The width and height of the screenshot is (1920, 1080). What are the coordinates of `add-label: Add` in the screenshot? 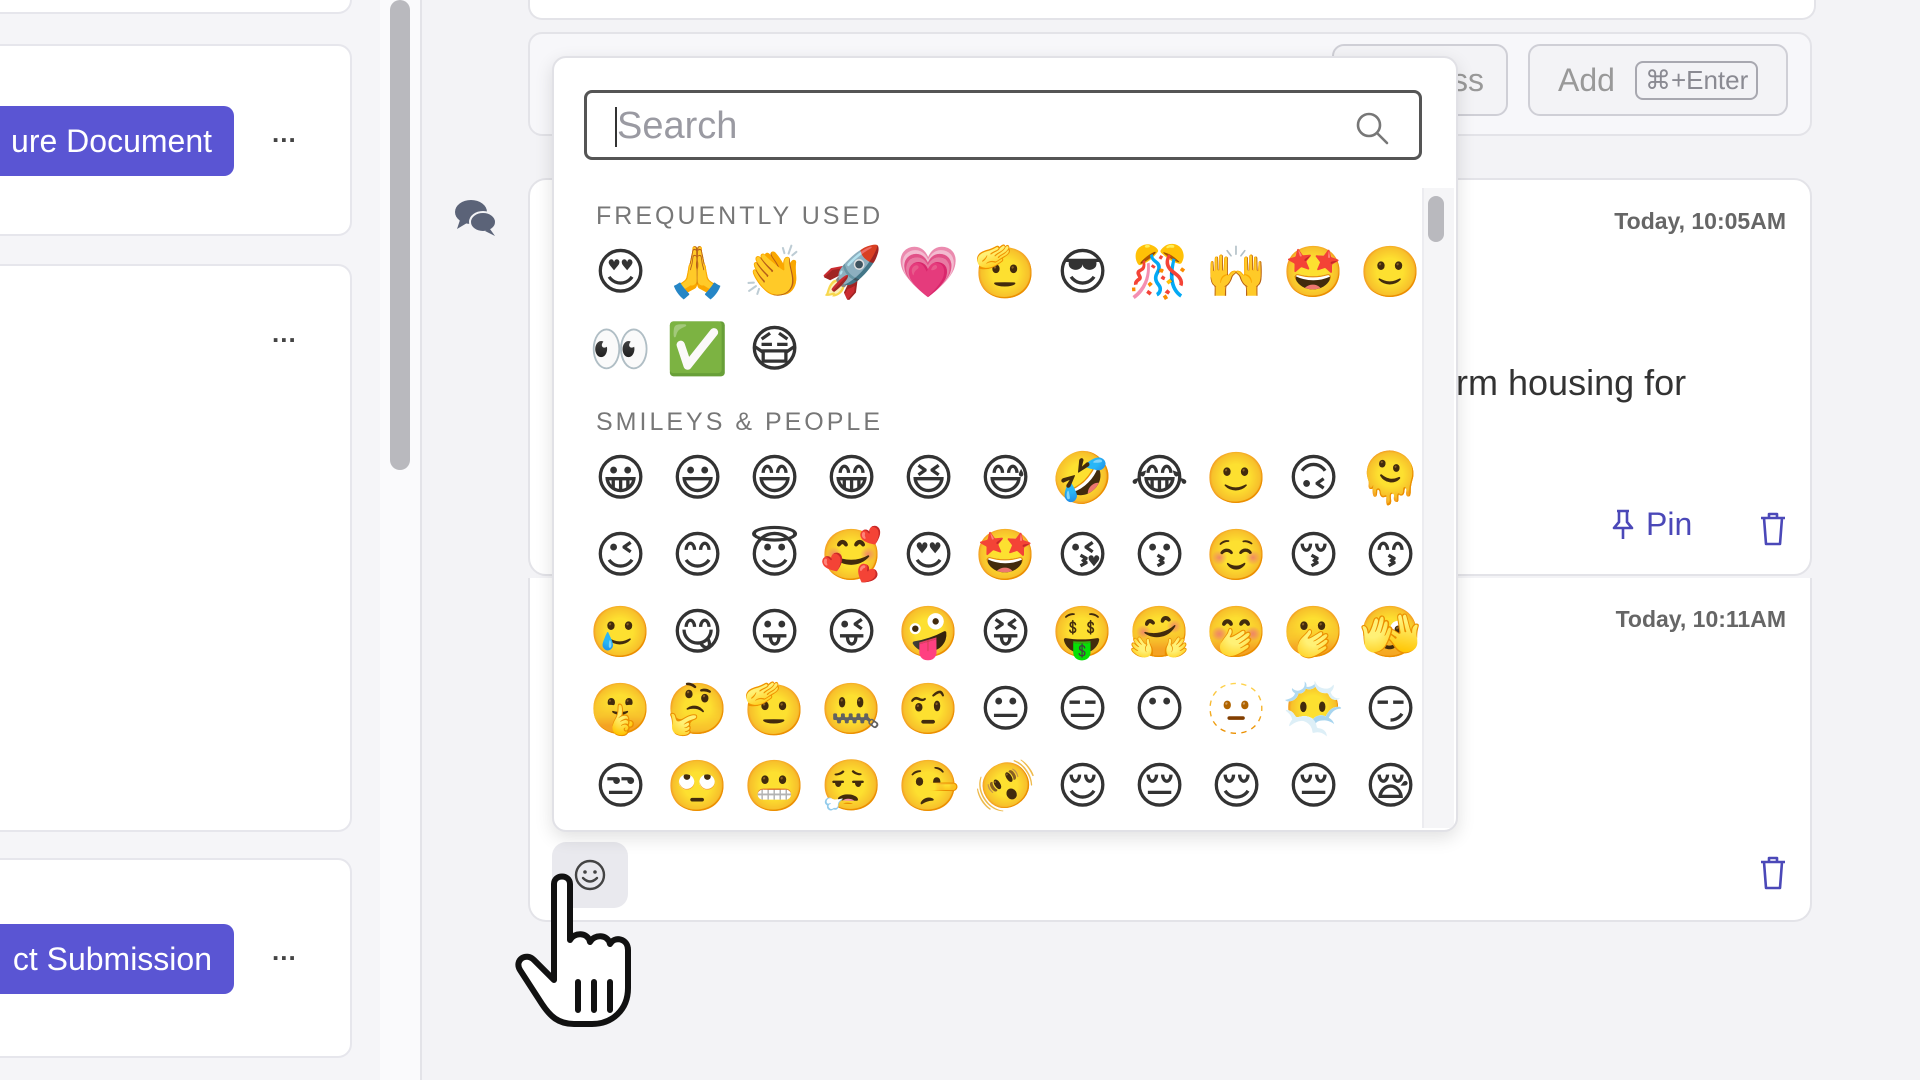 It's located at (1586, 79).